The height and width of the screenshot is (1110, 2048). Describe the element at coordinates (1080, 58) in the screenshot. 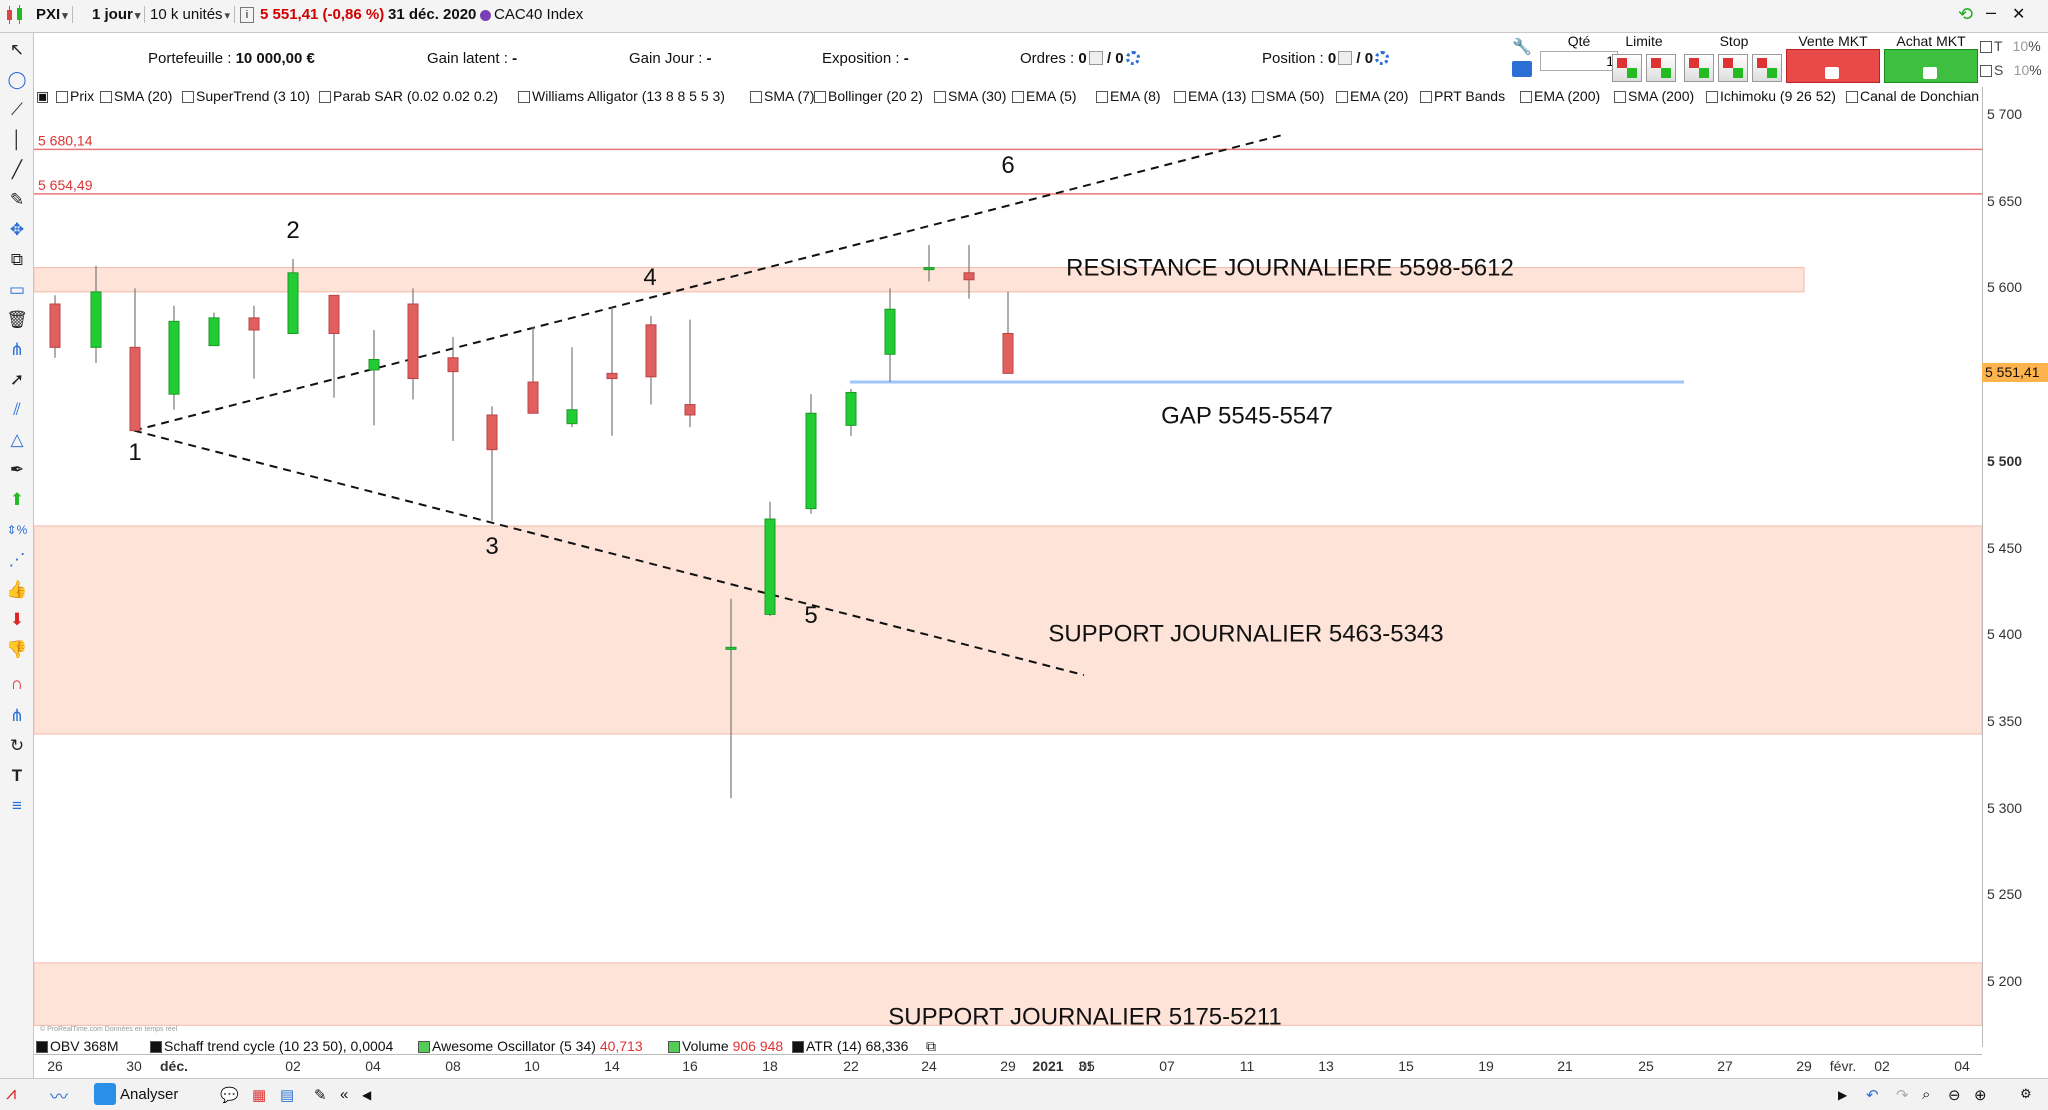

I see `ordres: Ordres : 0 / 0` at that location.